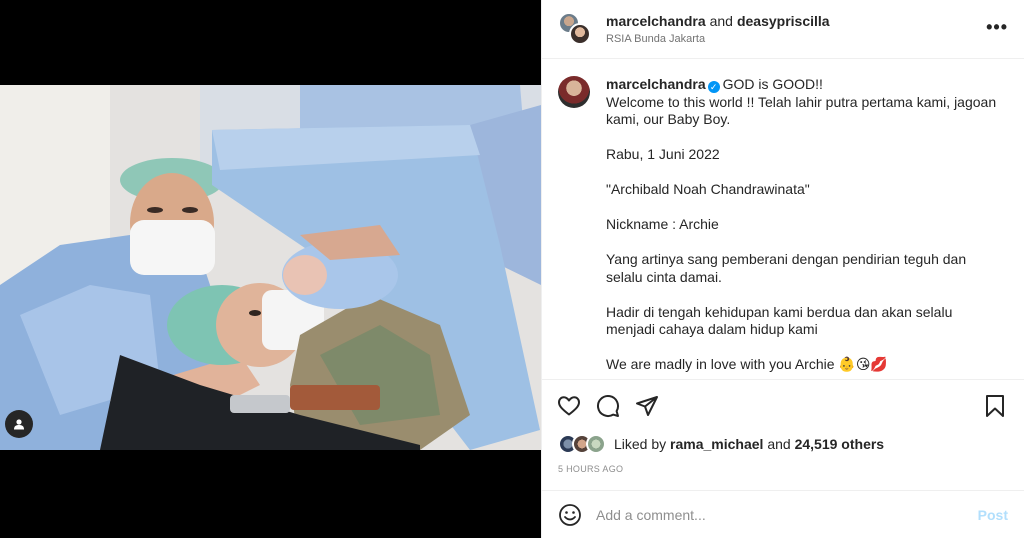 This screenshot has width=1024, height=538. Describe the element at coordinates (574, 92) in the screenshot. I see `caption-avatar` at that location.